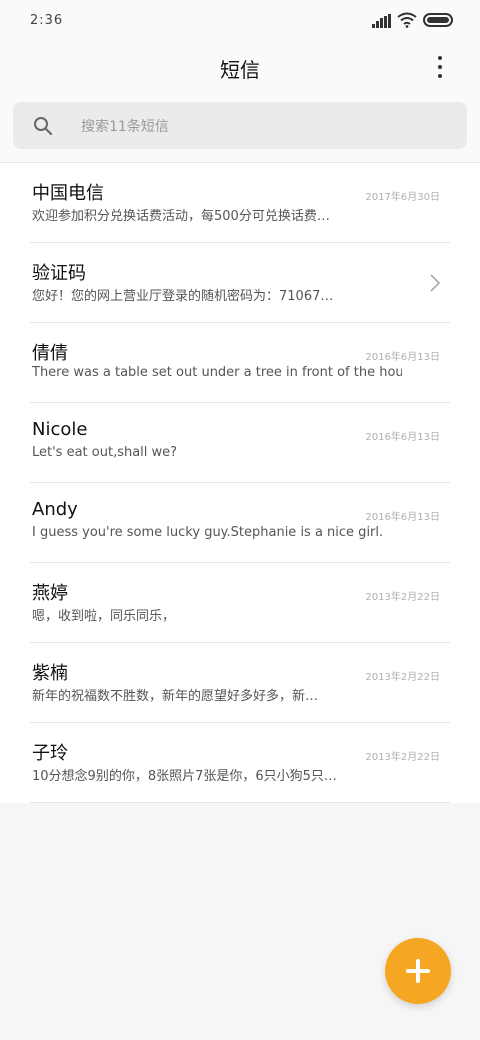 The height and width of the screenshot is (1040, 480). What do you see at coordinates (105, 452) in the screenshot?
I see `message-preview: Let's eat out,shall we?` at bounding box center [105, 452].